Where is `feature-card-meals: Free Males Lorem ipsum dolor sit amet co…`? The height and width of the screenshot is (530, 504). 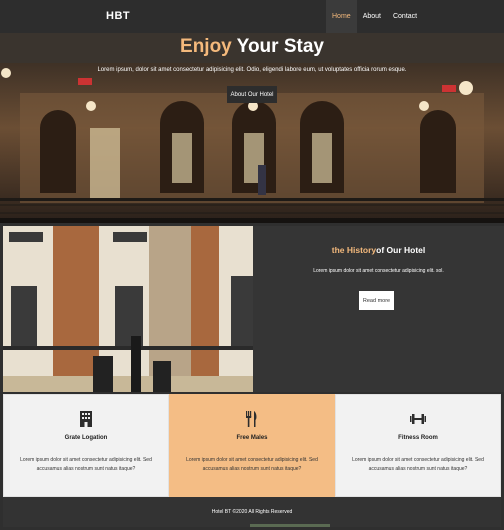 feature-card-meals: Free Males Lorem ipsum dolor sit amet co… is located at coordinates (252, 445).